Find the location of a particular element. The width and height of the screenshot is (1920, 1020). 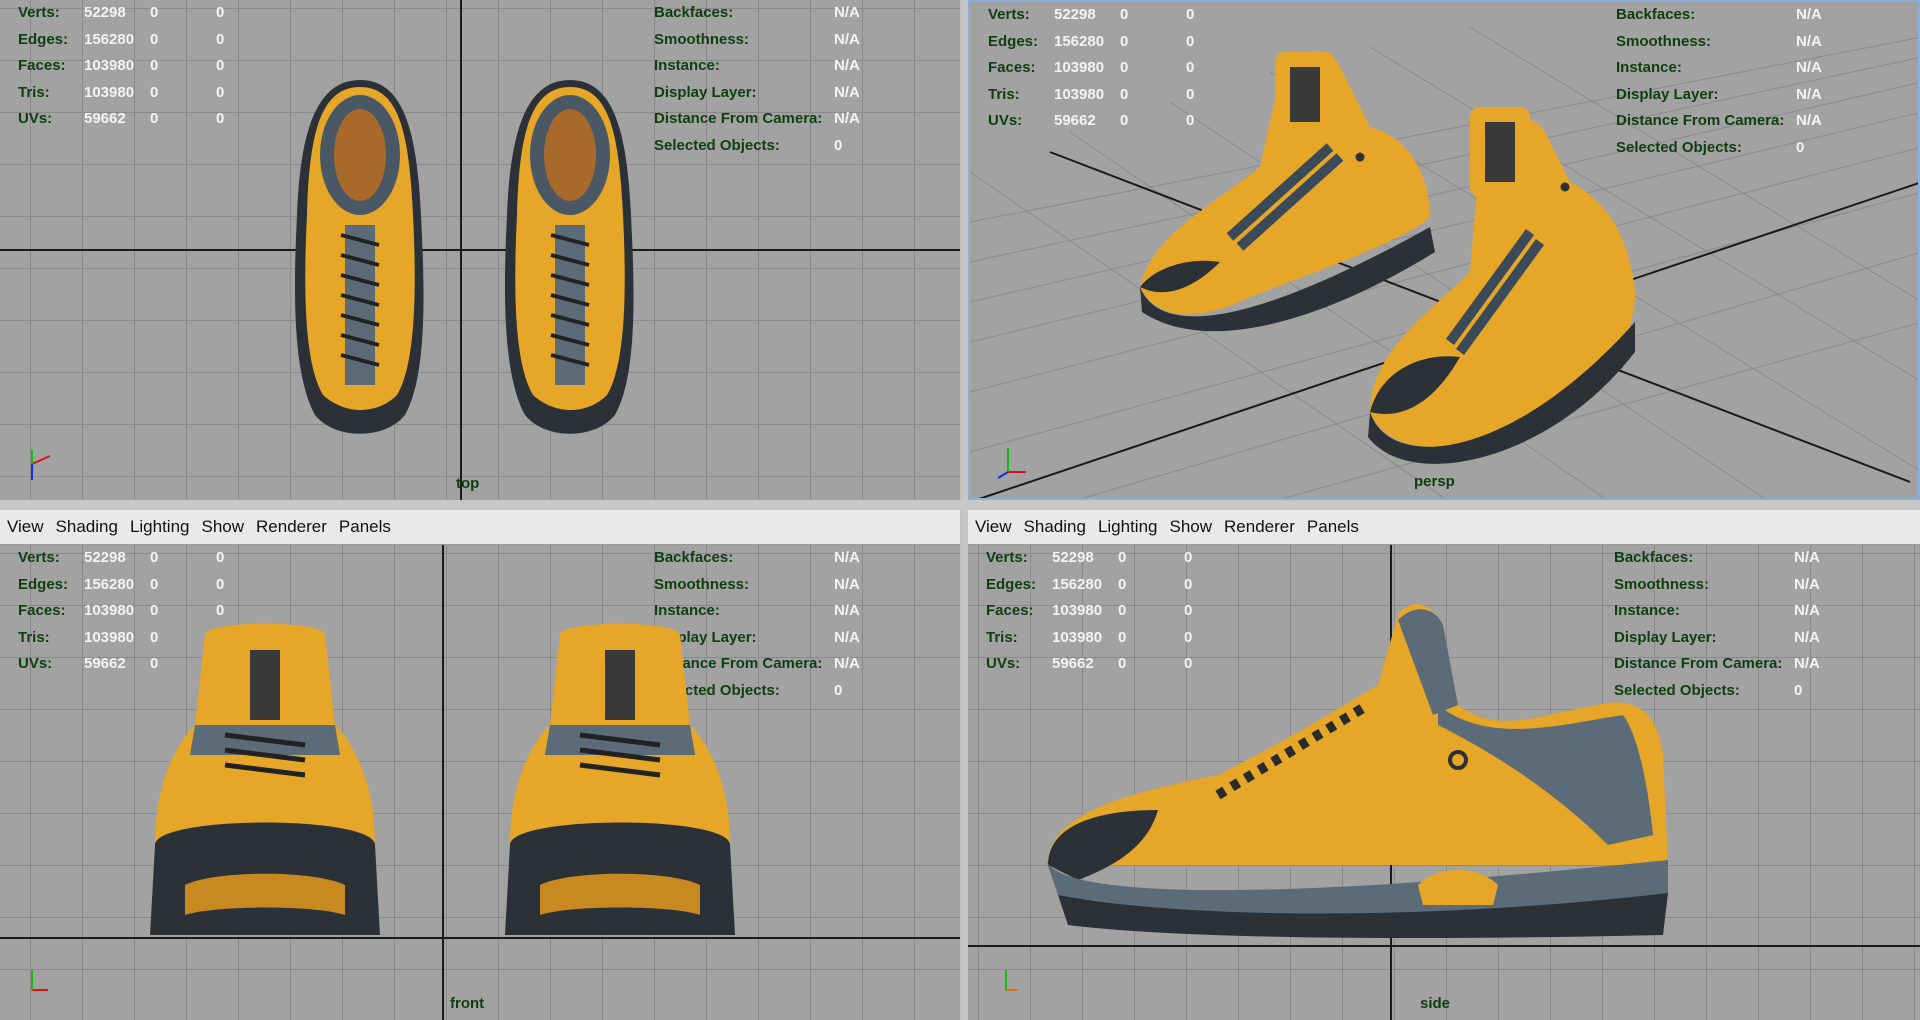

viewport-label-front: front is located at coordinates (467, 1003).